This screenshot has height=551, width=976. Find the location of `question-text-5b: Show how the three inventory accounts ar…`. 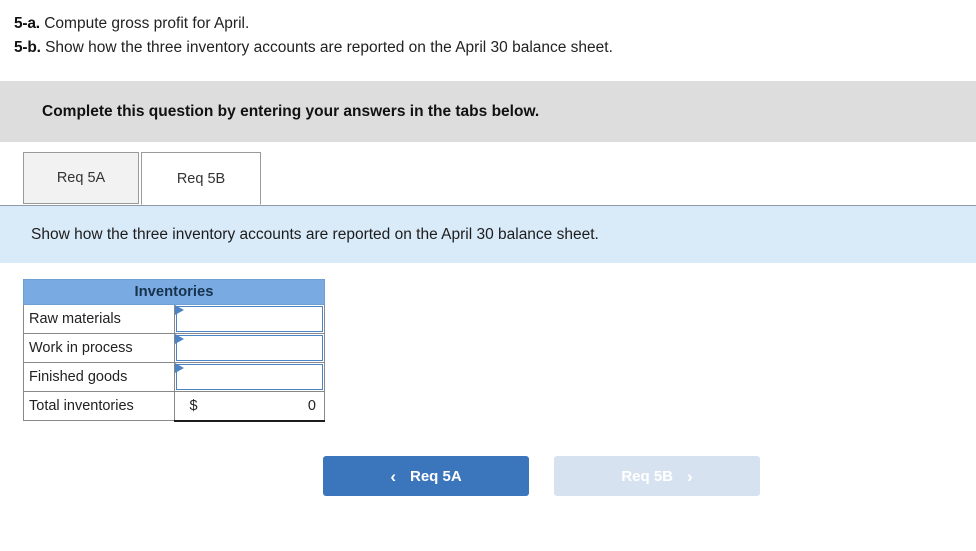

question-text-5b: Show how the three inventory accounts ar… is located at coordinates (329, 47).